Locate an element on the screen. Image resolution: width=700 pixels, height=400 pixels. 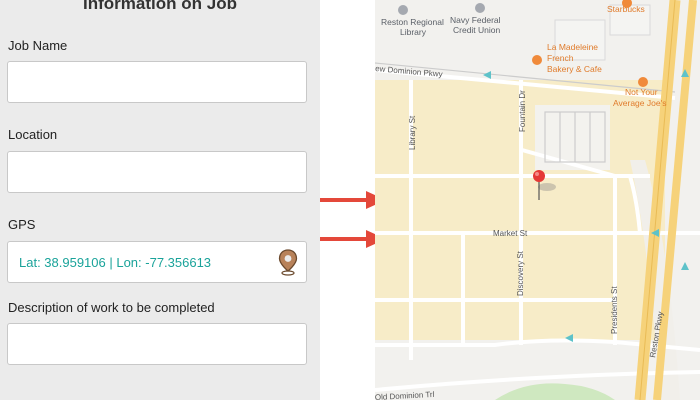
street-label: Presidents St is located at coordinates (614, 310).